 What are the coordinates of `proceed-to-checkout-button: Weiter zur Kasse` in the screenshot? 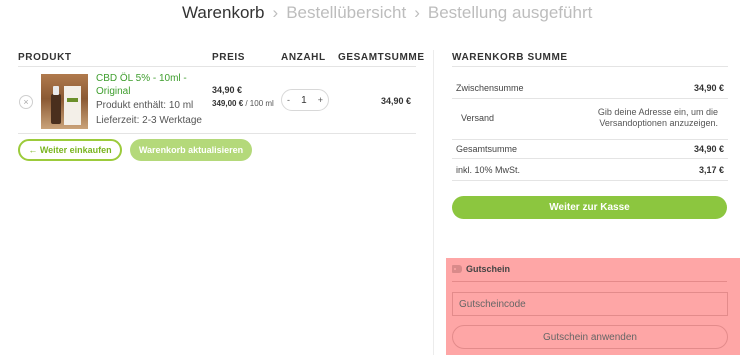 It's located at (589, 207).